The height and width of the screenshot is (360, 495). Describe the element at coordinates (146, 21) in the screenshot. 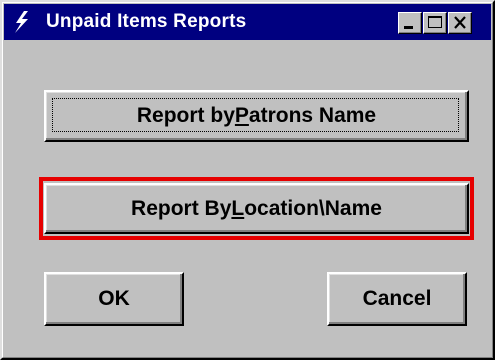

I see `window-title: Unpaid Items Reports` at that location.